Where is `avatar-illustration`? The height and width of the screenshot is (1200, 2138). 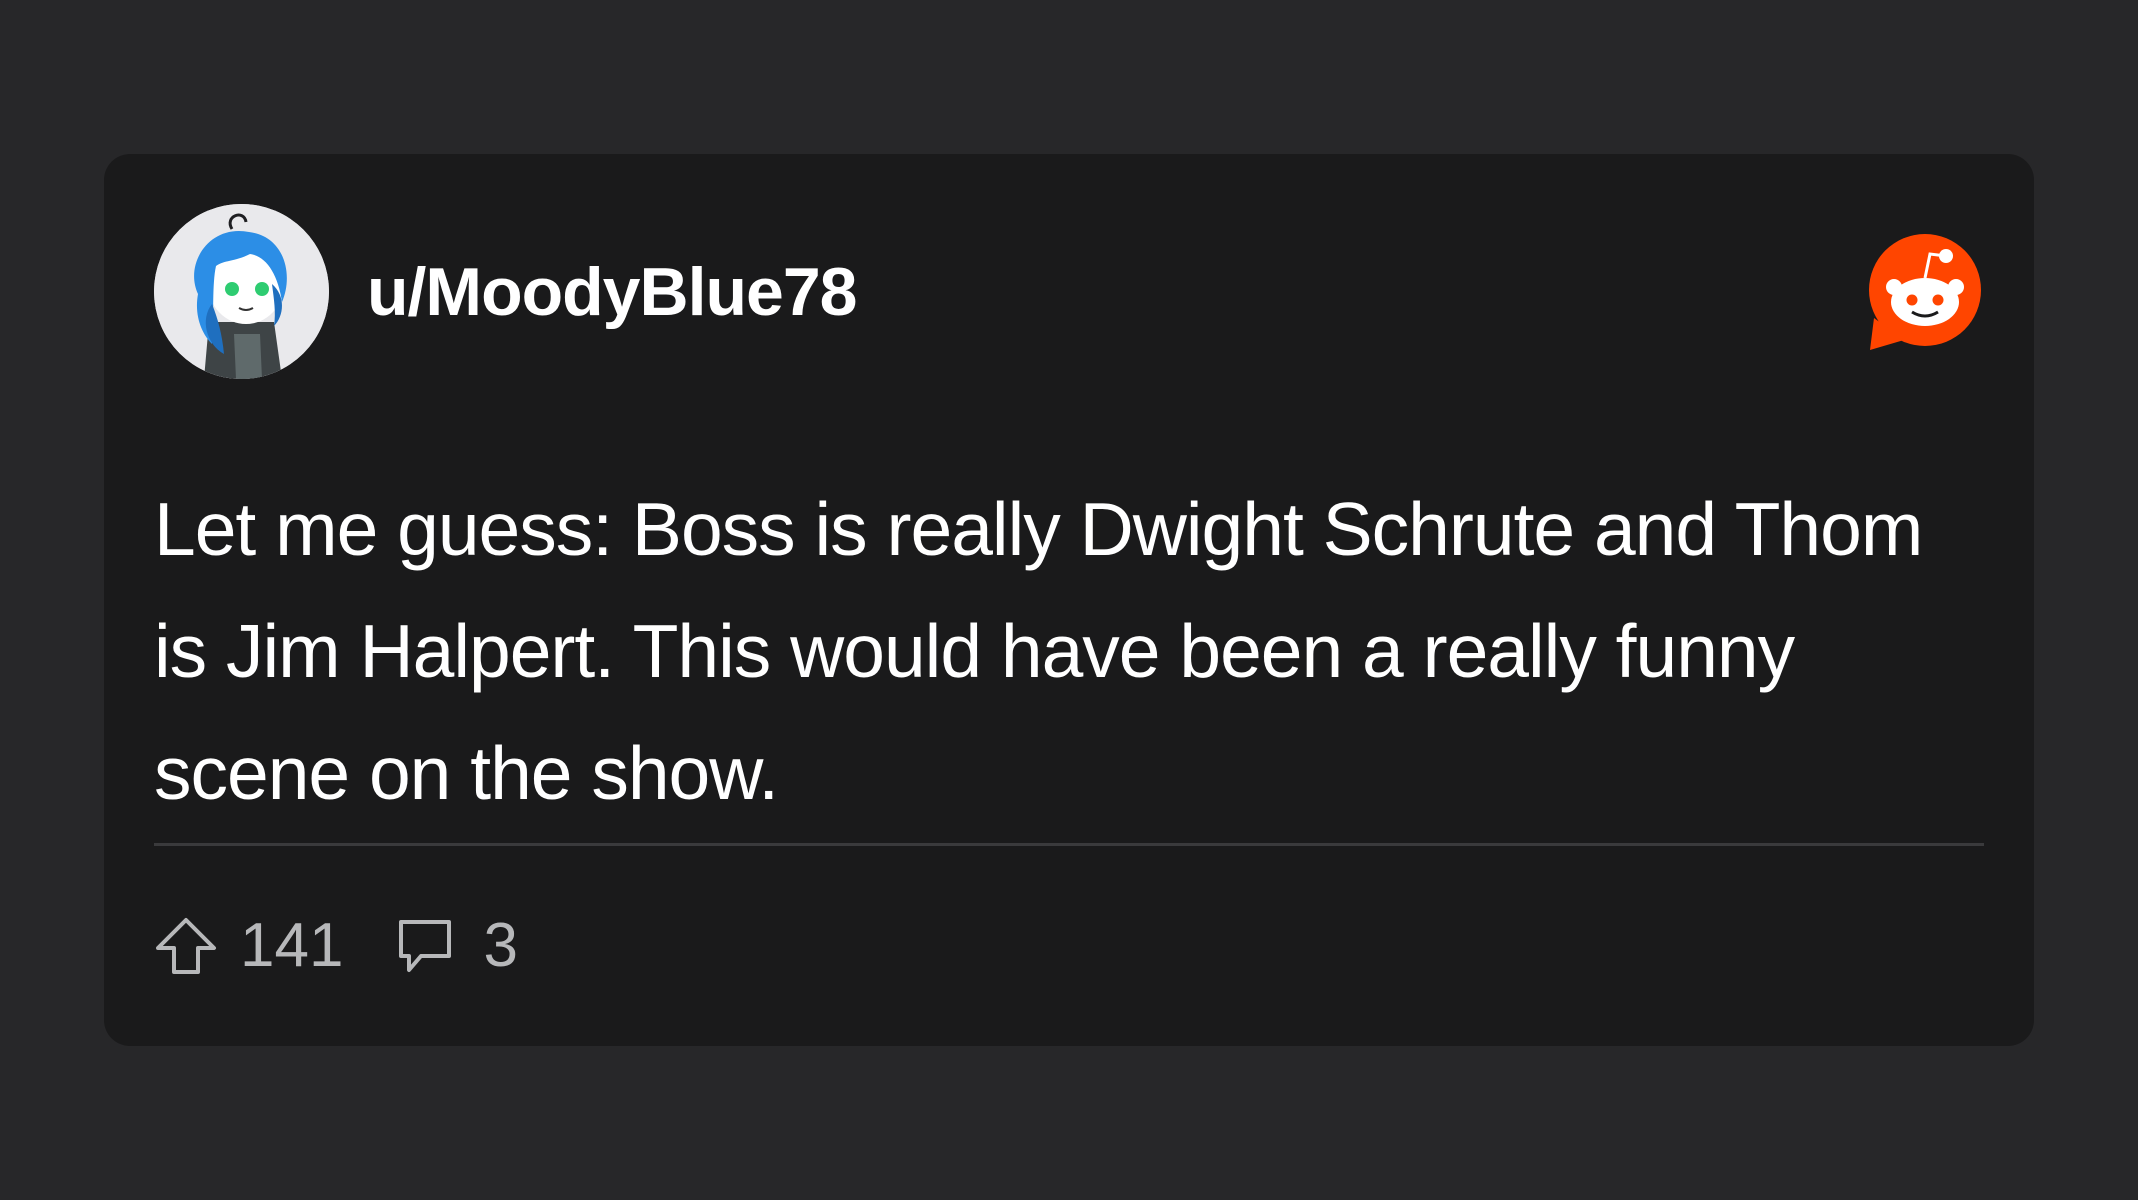
avatar-illustration is located at coordinates (241, 291).